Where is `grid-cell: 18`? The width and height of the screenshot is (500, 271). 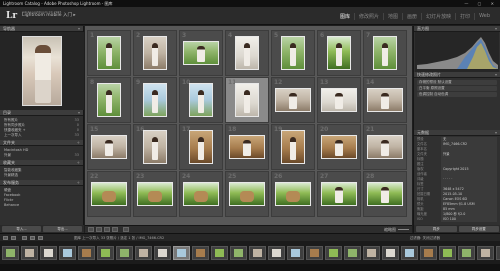 grid-cell: 18 is located at coordinates (247, 147).